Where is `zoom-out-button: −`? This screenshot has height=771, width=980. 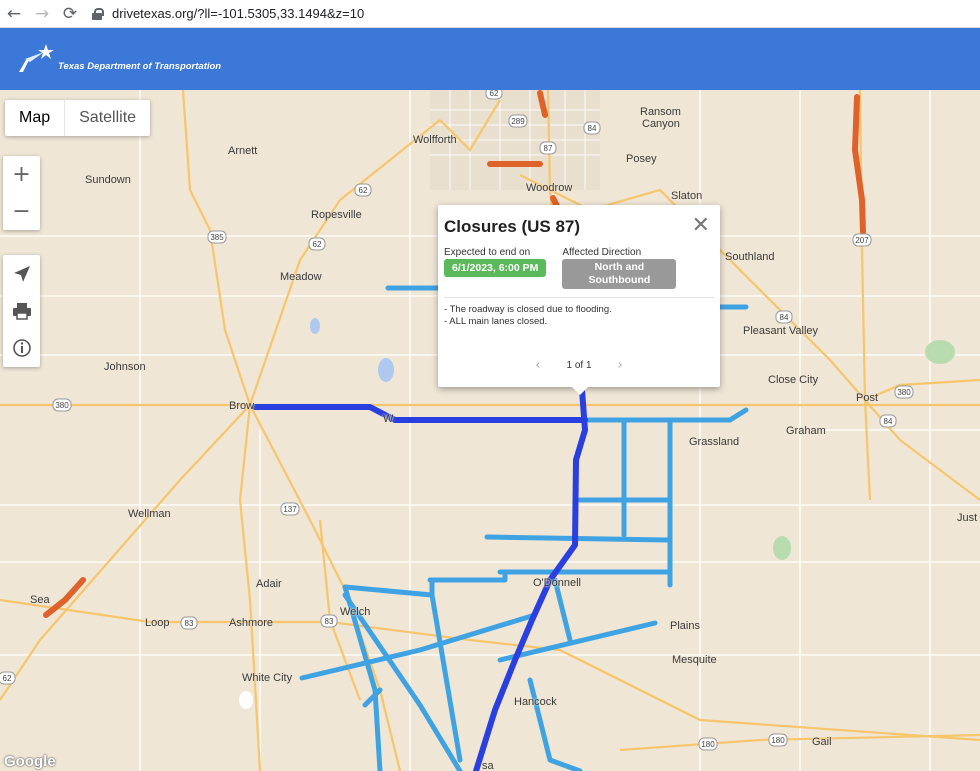 zoom-out-button: − is located at coordinates (21, 211).